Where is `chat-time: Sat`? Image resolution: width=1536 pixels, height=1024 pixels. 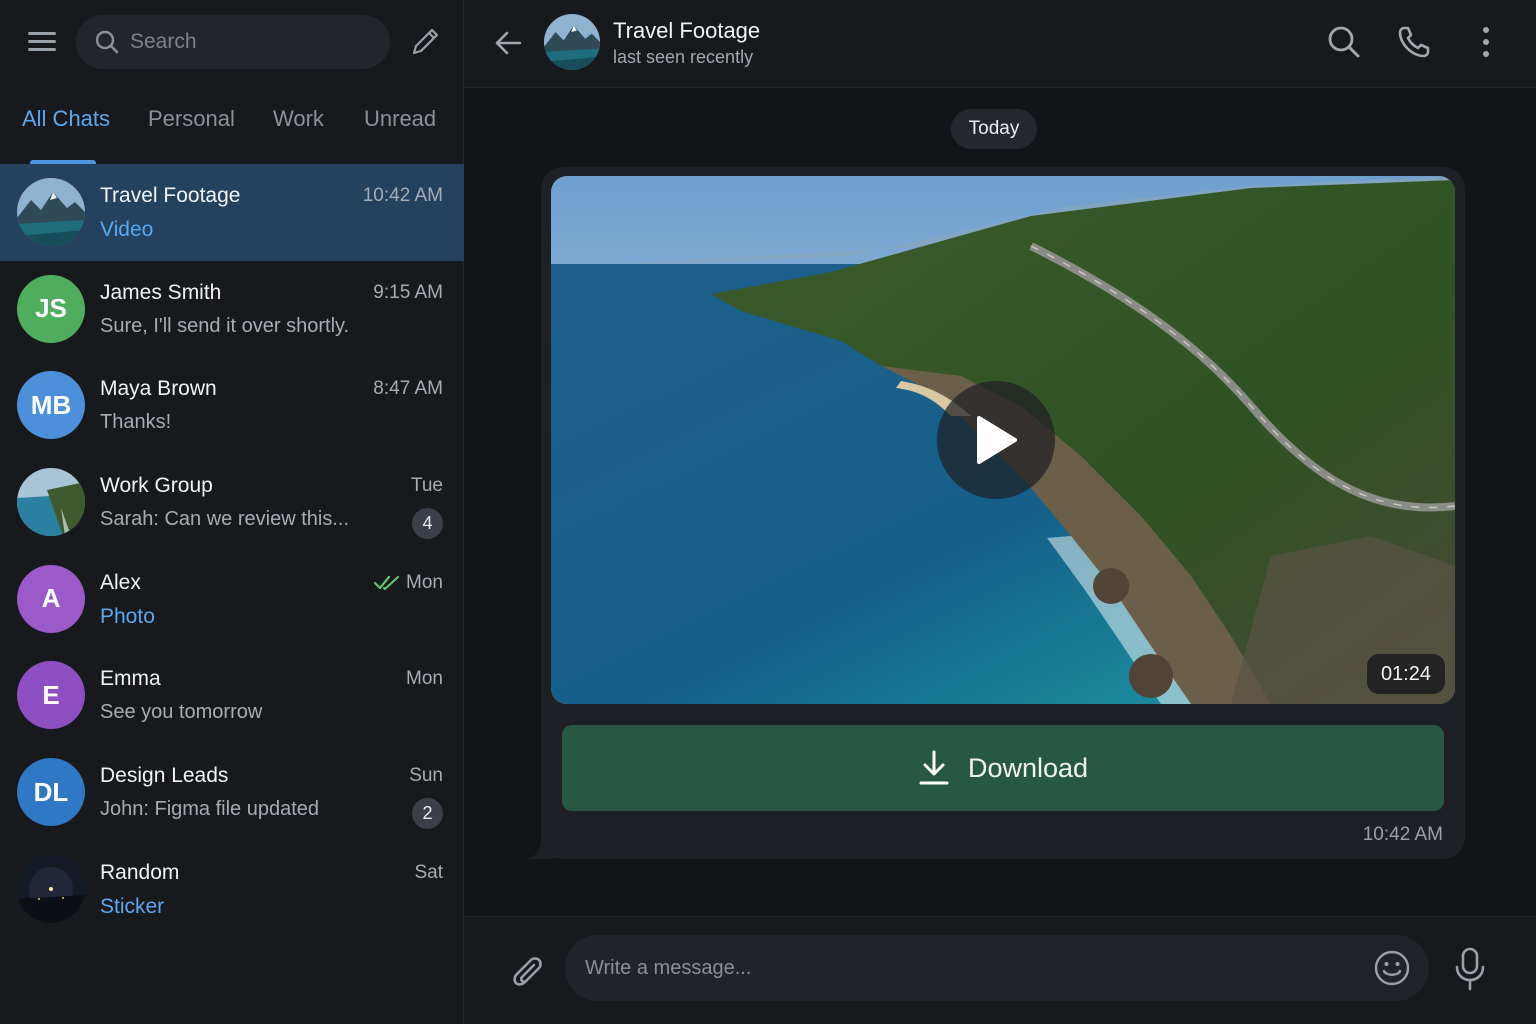
chat-time: Sat is located at coordinates (428, 873).